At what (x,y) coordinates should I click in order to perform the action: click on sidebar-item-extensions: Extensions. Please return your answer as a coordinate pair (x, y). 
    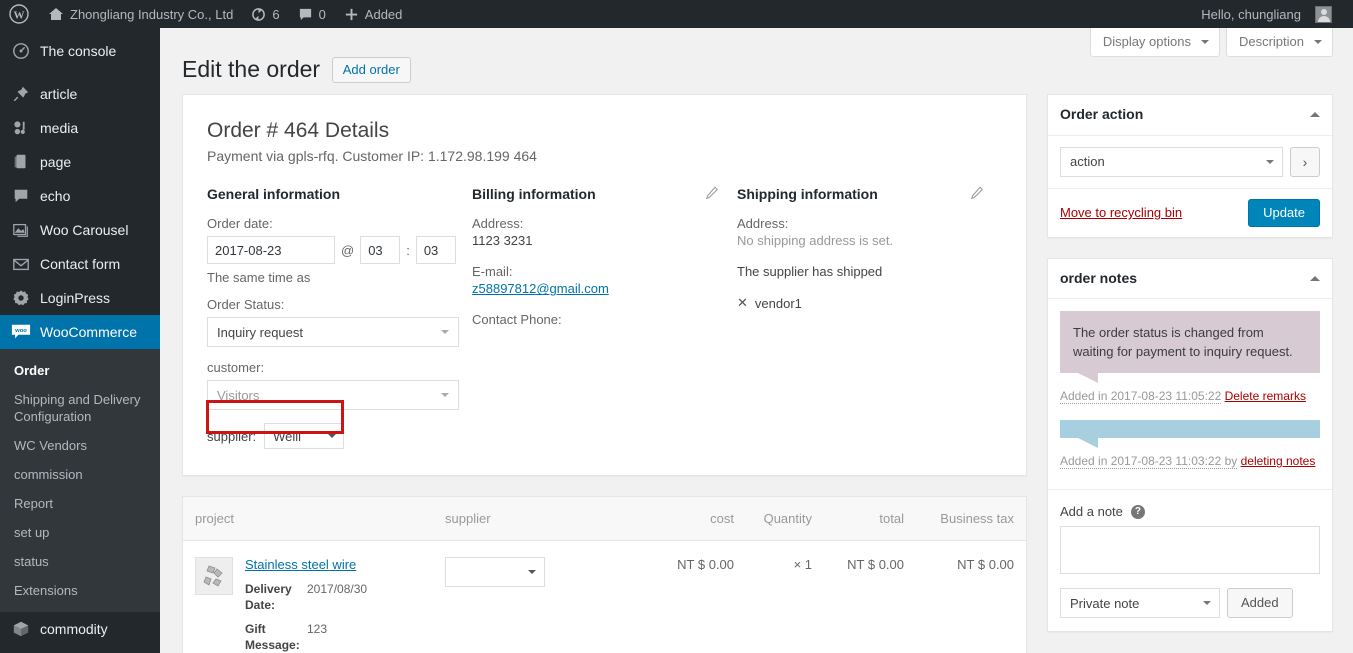
    Looking at the image, I should click on (80, 590).